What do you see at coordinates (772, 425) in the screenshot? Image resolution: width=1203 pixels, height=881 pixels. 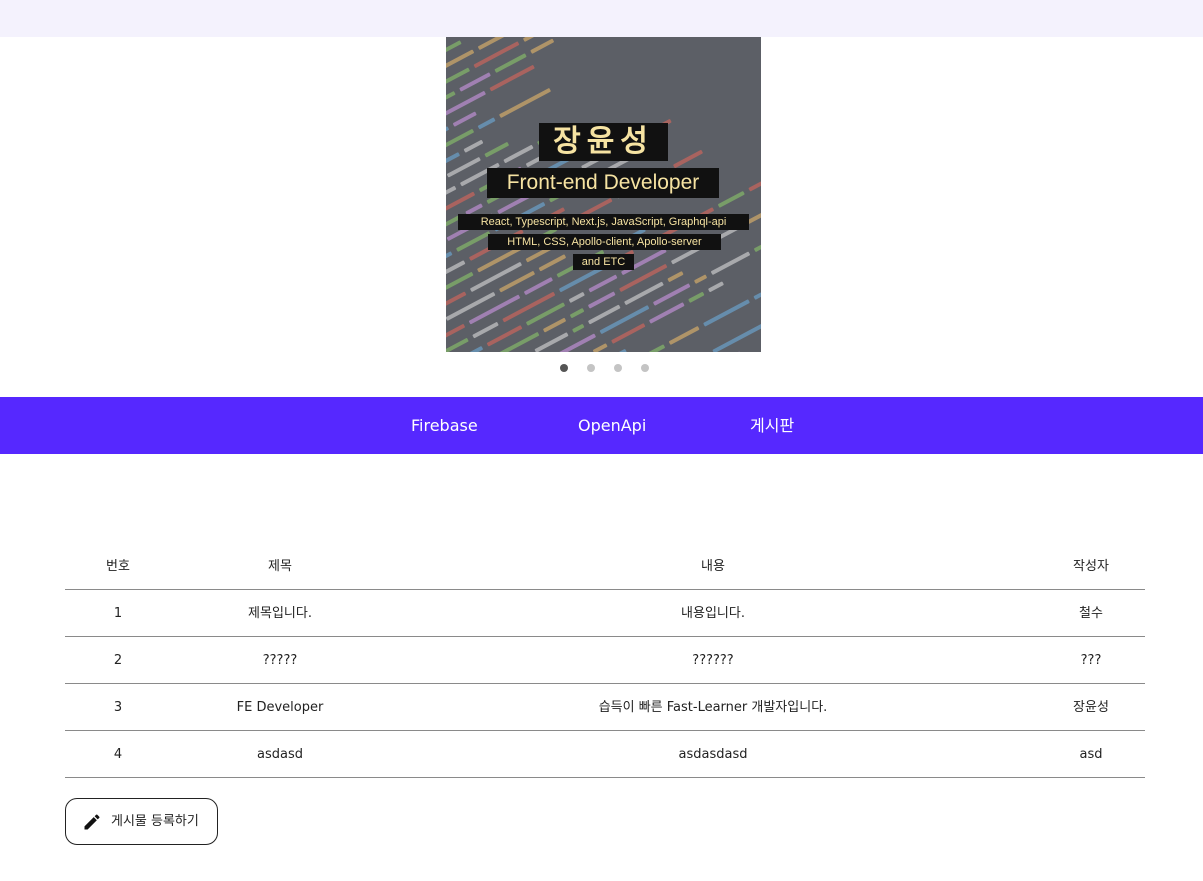 I see `nav-item-board: 게시판` at bounding box center [772, 425].